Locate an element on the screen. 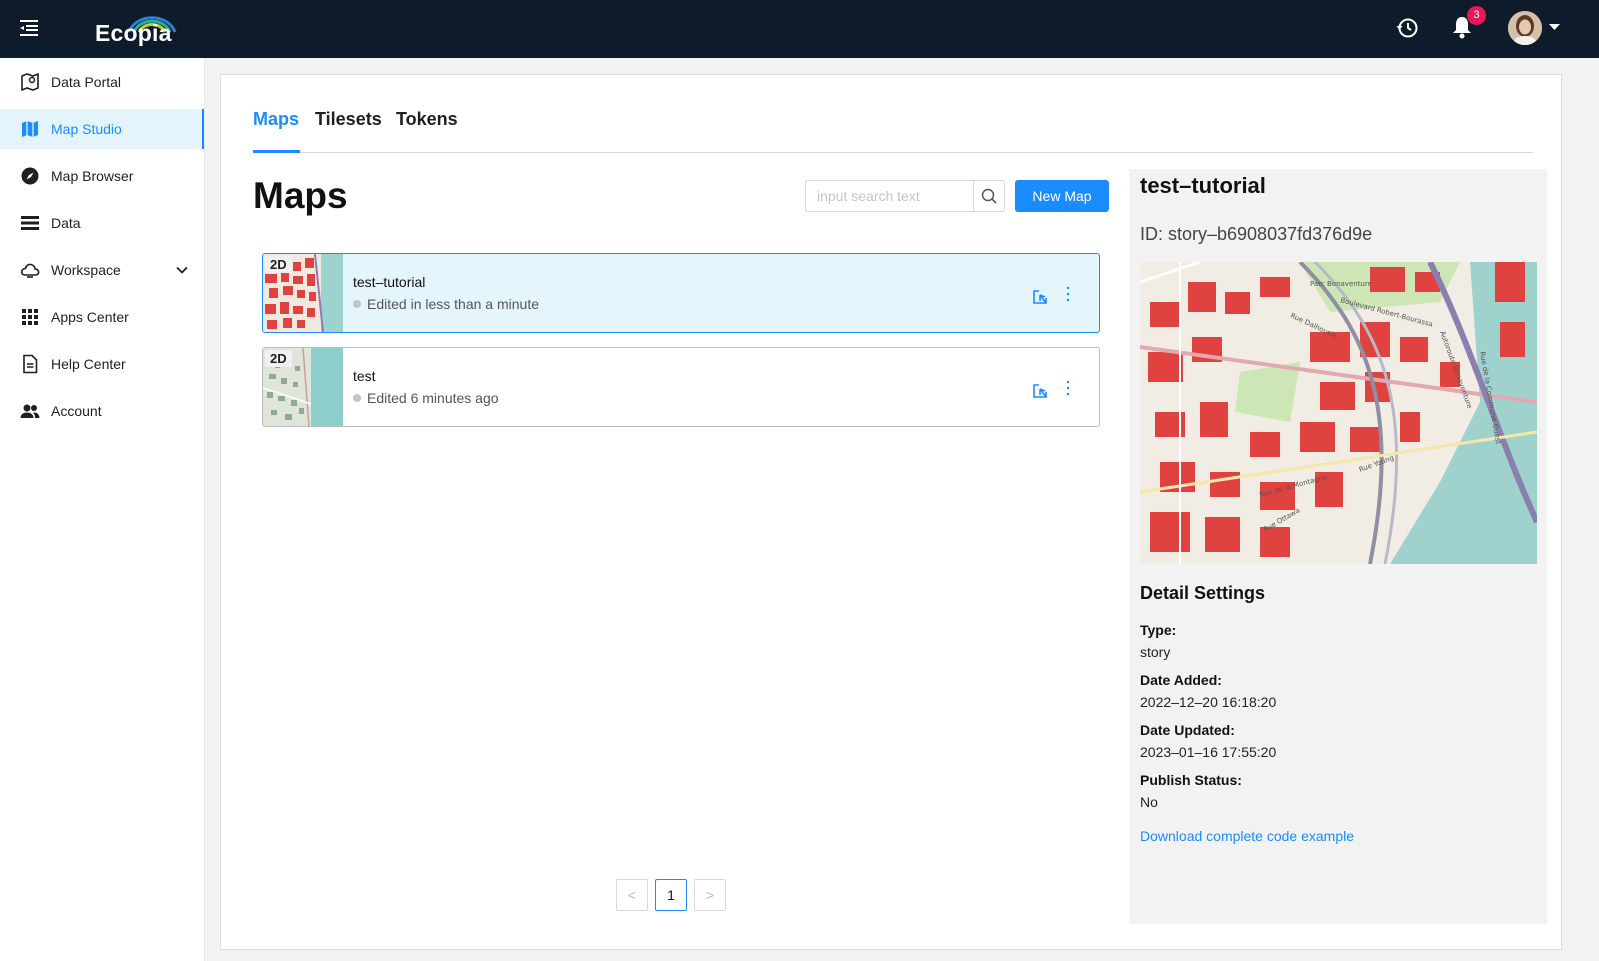  sidebar-item-map-studio: Map Studio is located at coordinates (102, 129).